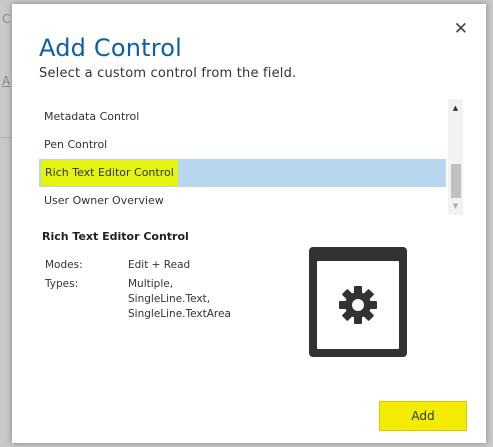 This screenshot has width=493, height=447. I want to click on list-item: Pen Control, so click(242, 145).